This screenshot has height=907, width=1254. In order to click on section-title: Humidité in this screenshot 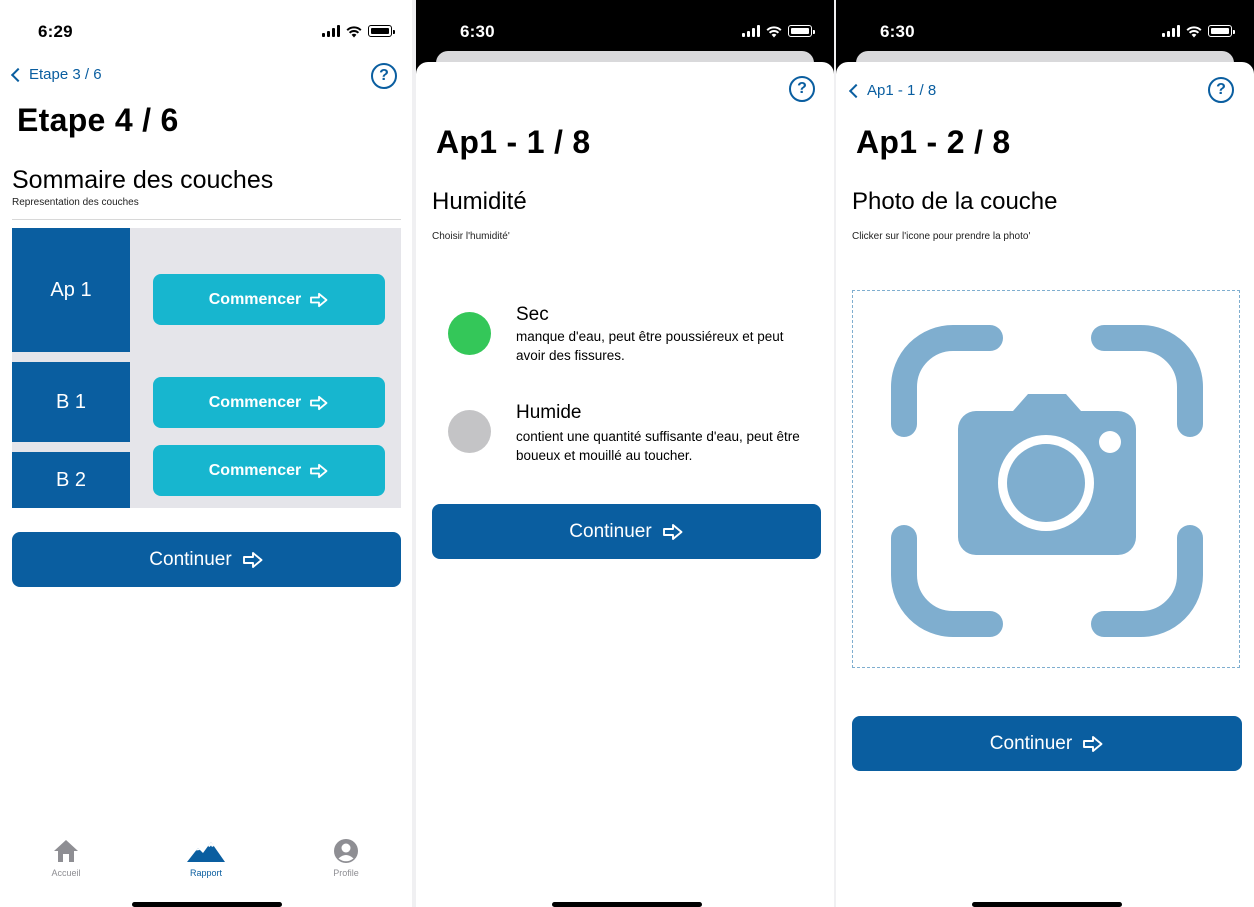, I will do `click(479, 201)`.